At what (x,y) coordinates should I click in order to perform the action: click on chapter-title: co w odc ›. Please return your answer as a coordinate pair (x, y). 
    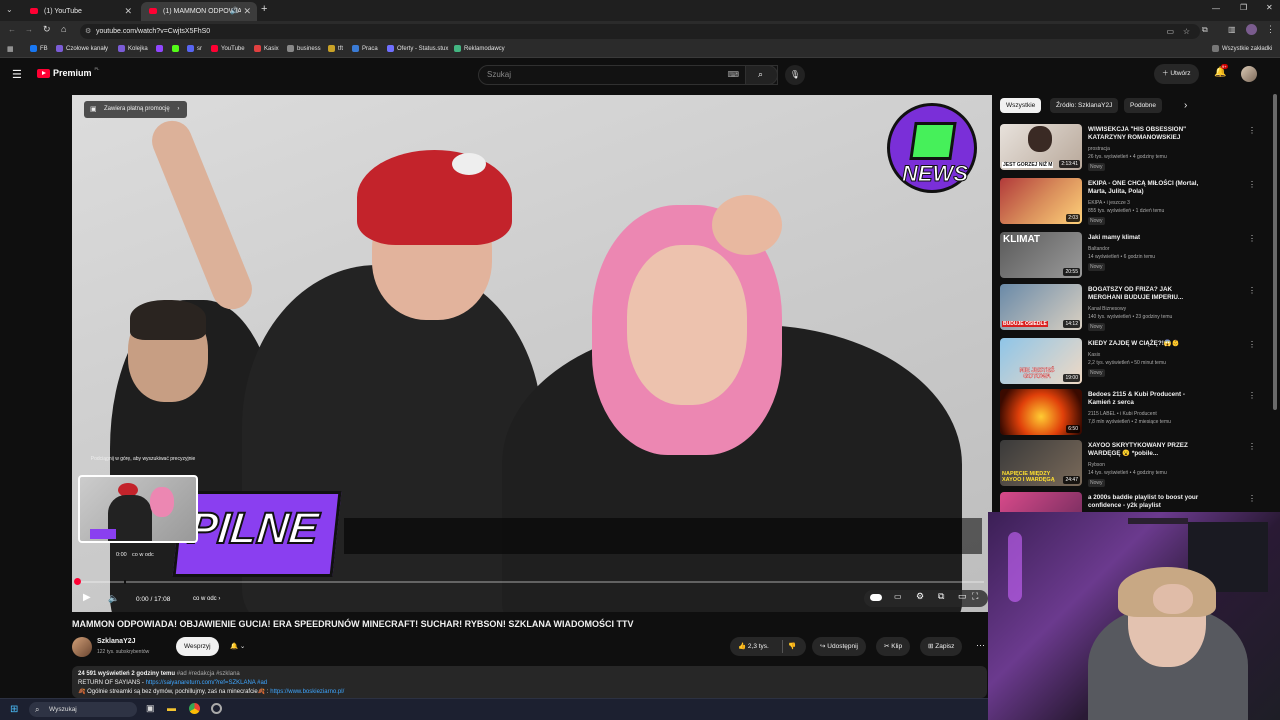
    Looking at the image, I should click on (206, 599).